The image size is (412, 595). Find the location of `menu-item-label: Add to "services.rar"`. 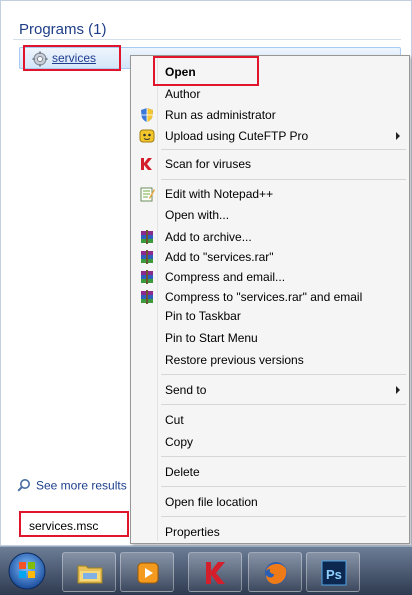

menu-item-label: Add to "services.rar" is located at coordinates (219, 257).